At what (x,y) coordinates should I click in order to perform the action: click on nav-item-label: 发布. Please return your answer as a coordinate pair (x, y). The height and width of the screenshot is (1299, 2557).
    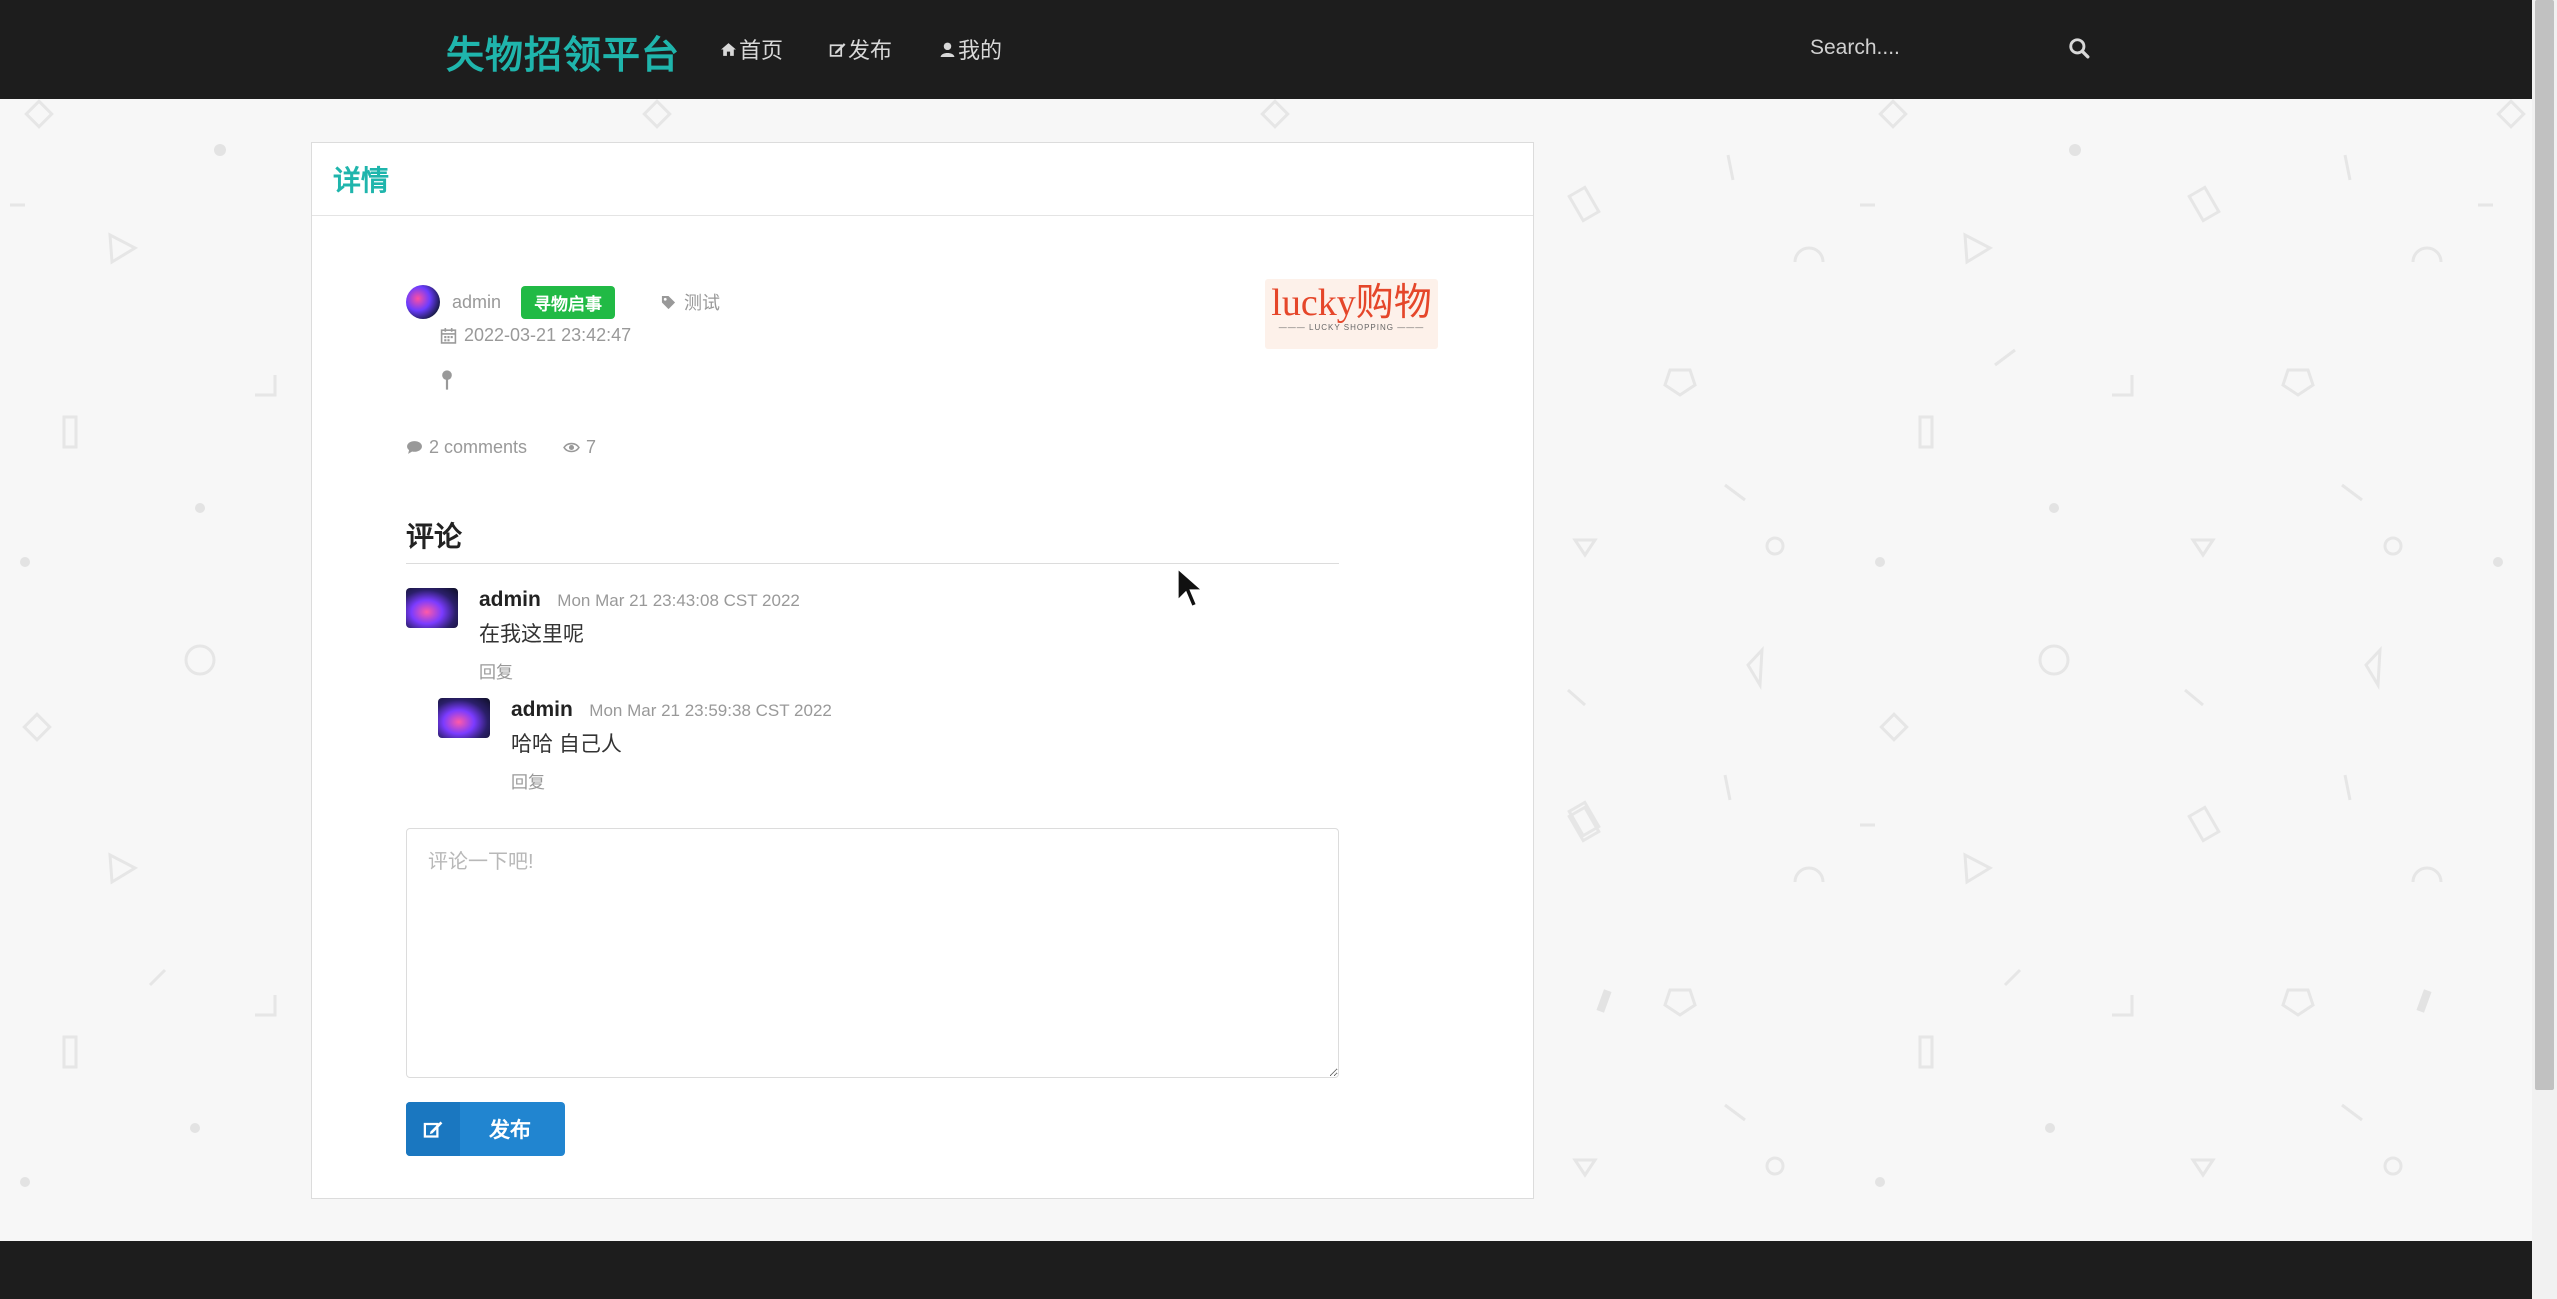
    Looking at the image, I should click on (870, 50).